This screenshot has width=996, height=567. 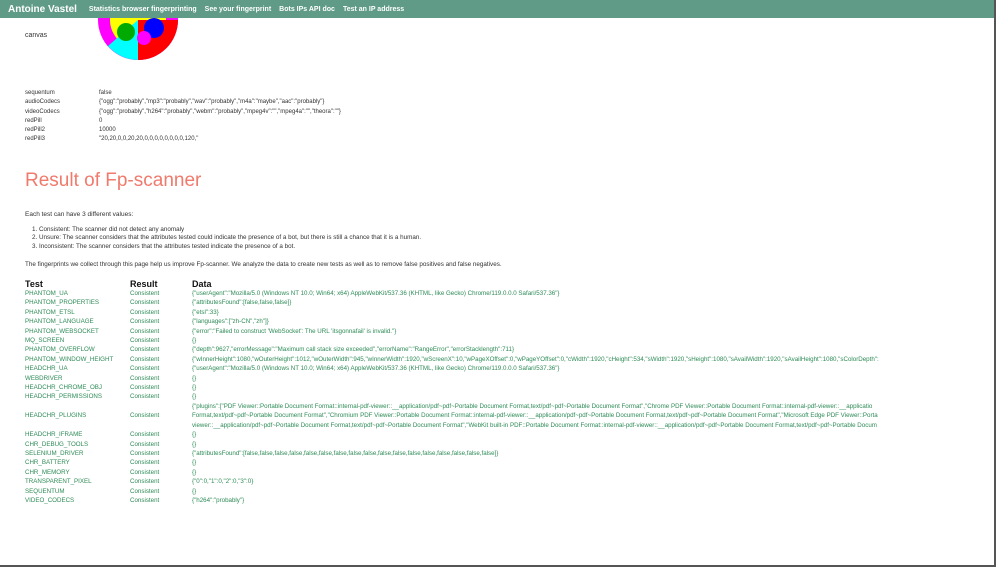 I want to click on test-name-cell: PHANTOM_WEBSOCKET, so click(x=62, y=331).